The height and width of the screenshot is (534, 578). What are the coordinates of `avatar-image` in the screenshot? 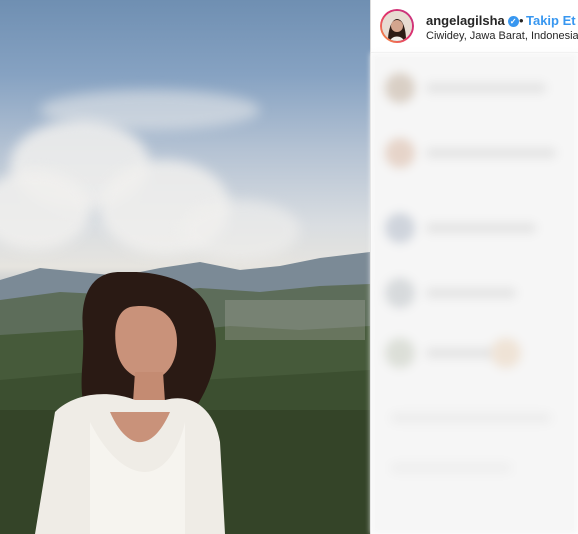 It's located at (397, 26).